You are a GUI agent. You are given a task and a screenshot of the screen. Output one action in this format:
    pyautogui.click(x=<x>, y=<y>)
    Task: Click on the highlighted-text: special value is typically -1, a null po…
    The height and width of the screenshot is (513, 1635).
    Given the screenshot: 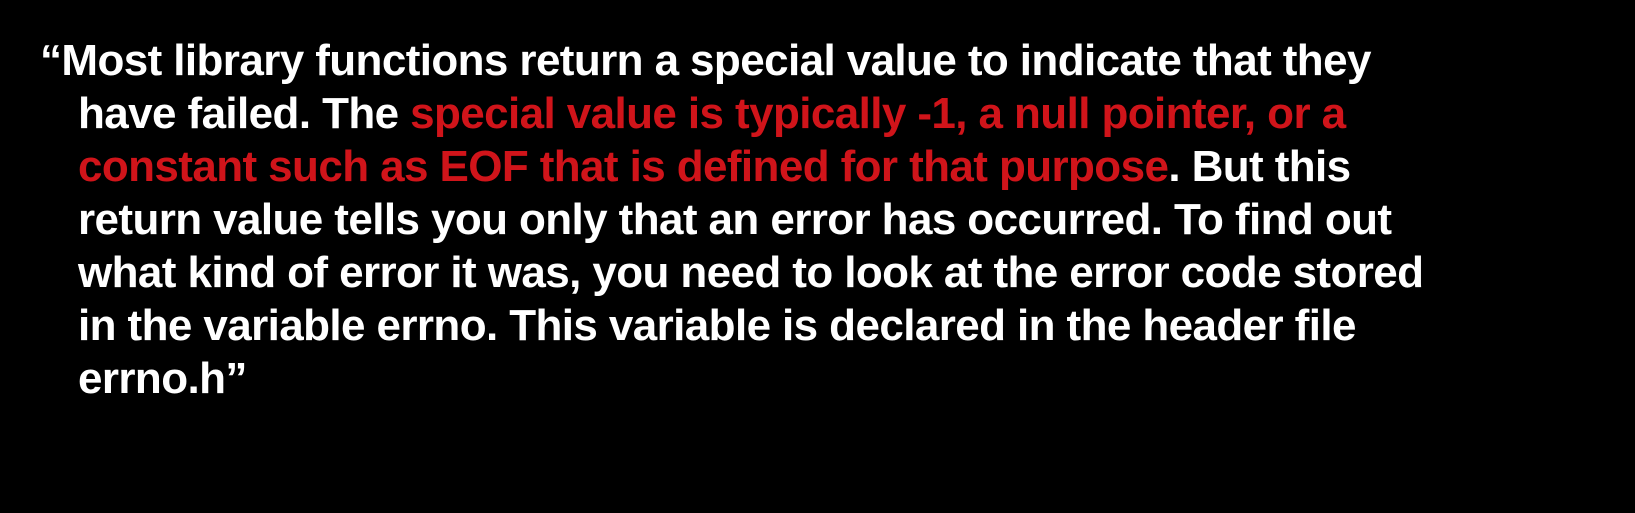 What is the action you would take?
    pyautogui.click(x=878, y=113)
    